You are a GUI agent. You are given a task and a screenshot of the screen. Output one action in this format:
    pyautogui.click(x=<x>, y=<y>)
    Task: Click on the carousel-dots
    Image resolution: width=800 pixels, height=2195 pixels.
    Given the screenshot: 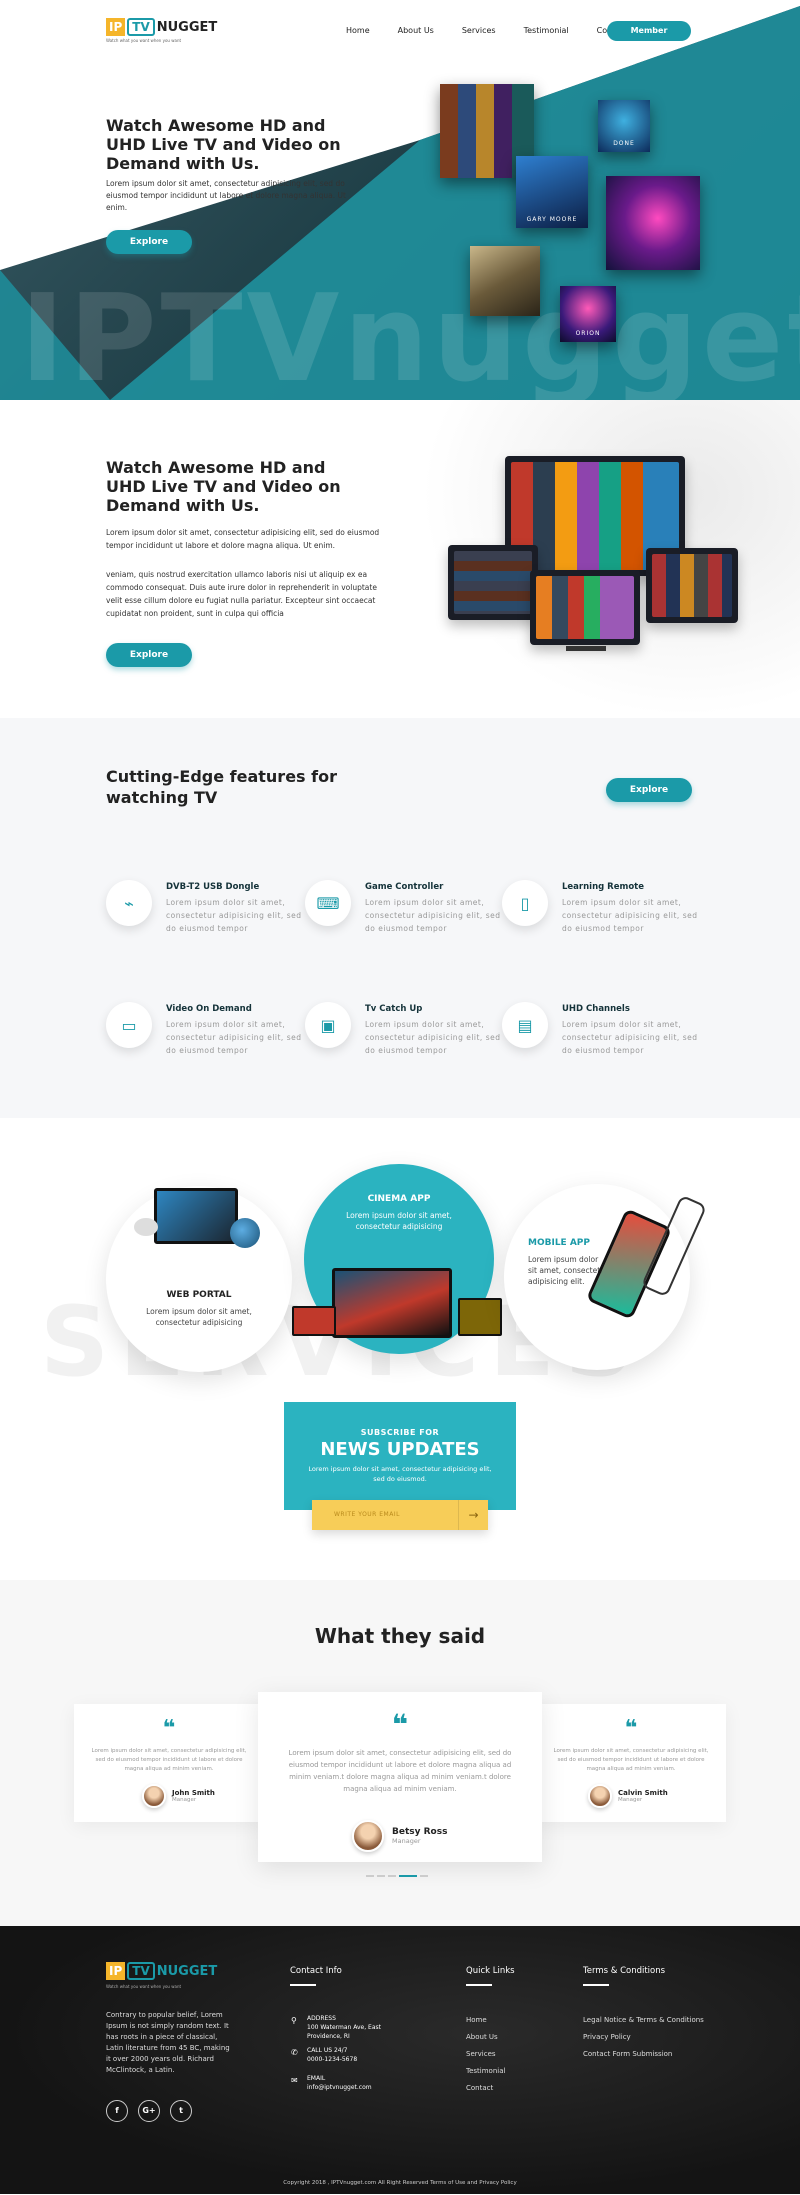 What is the action you would take?
    pyautogui.click(x=397, y=1876)
    